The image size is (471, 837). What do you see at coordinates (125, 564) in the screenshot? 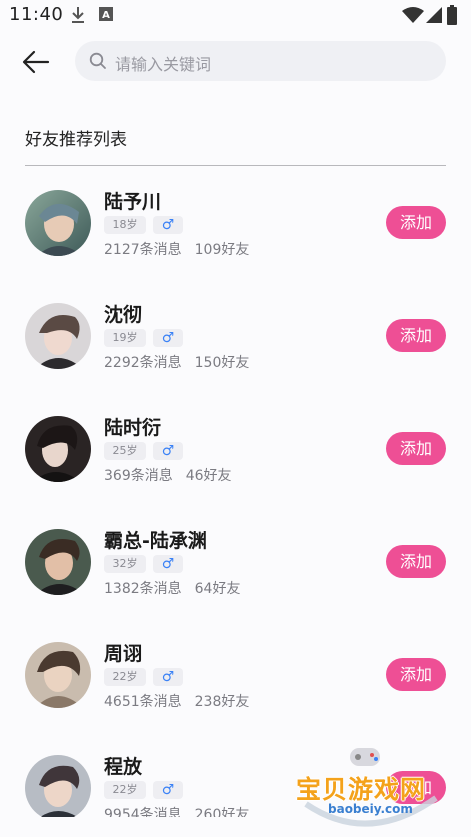
I see `age-badge: 32岁` at bounding box center [125, 564].